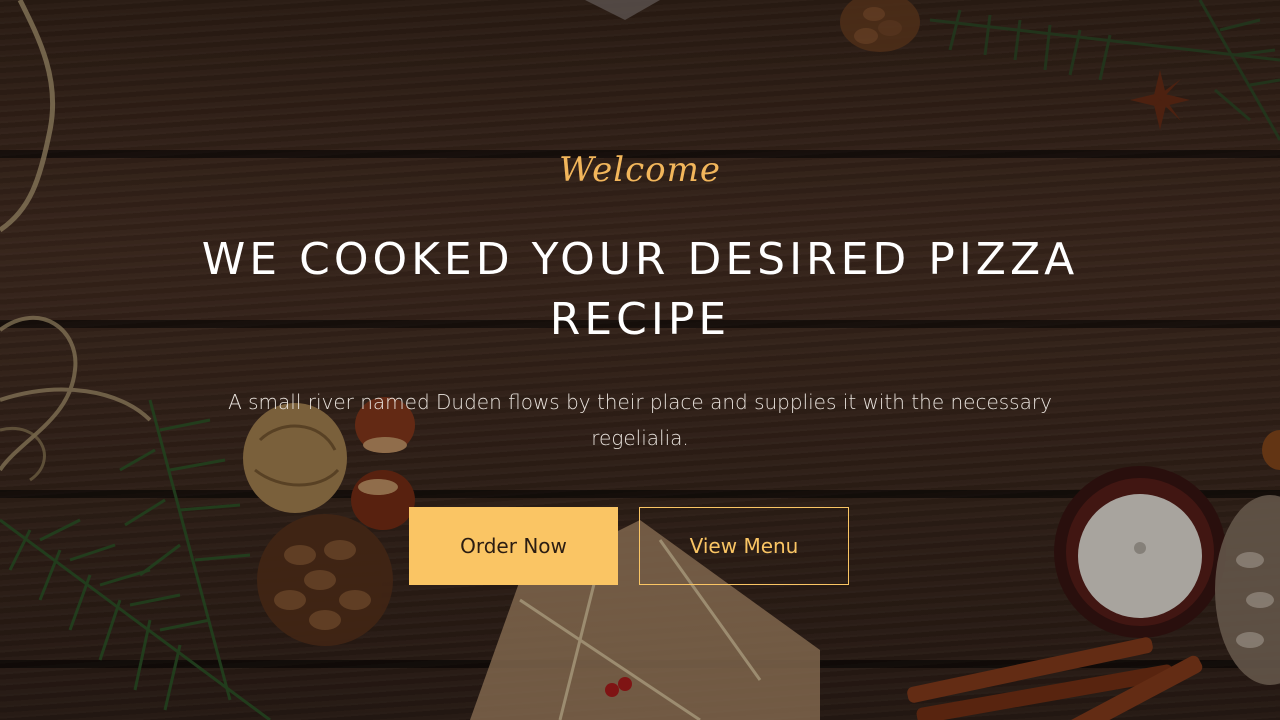 This screenshot has height=720, width=1280. I want to click on order-now-button: Order Now, so click(513, 546).